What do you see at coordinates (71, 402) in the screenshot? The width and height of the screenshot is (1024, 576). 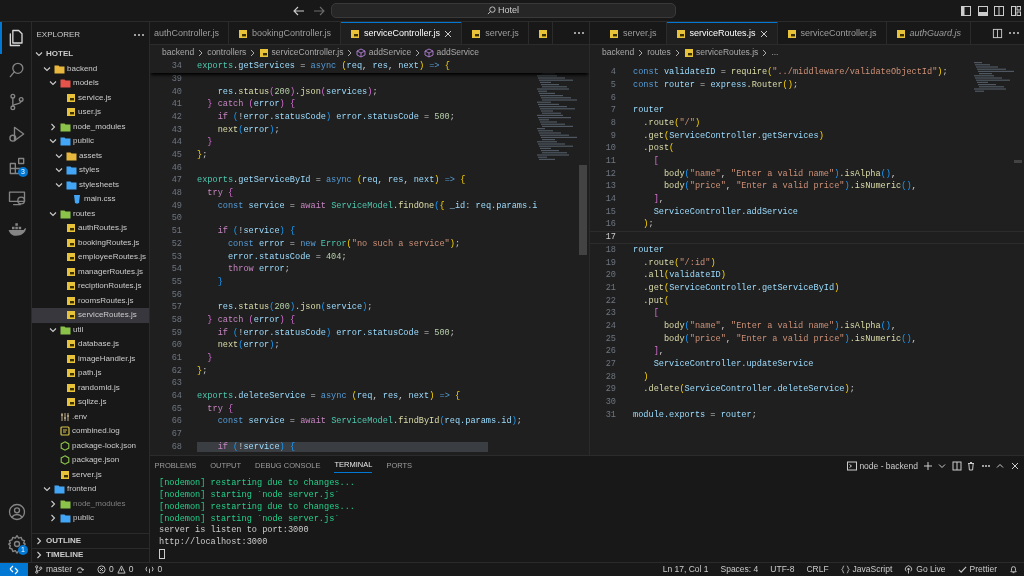 I see `js-file-icon` at bounding box center [71, 402].